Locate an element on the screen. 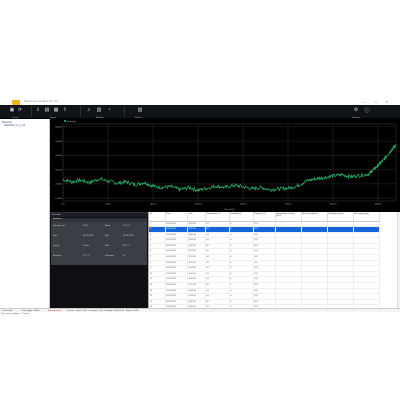 The width and height of the screenshot is (400, 400). export-icon: ⇧ is located at coordinates (65, 110).